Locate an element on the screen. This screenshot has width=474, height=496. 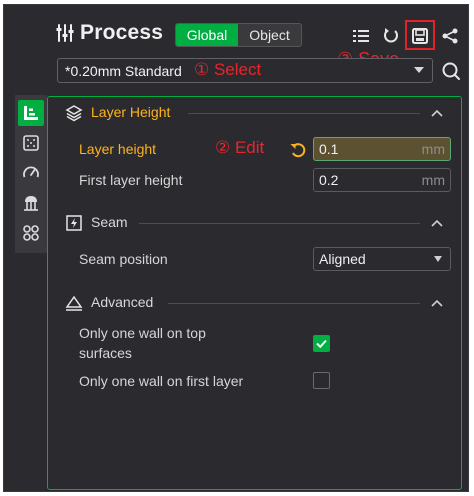
speed-icon is located at coordinates (31, 172).